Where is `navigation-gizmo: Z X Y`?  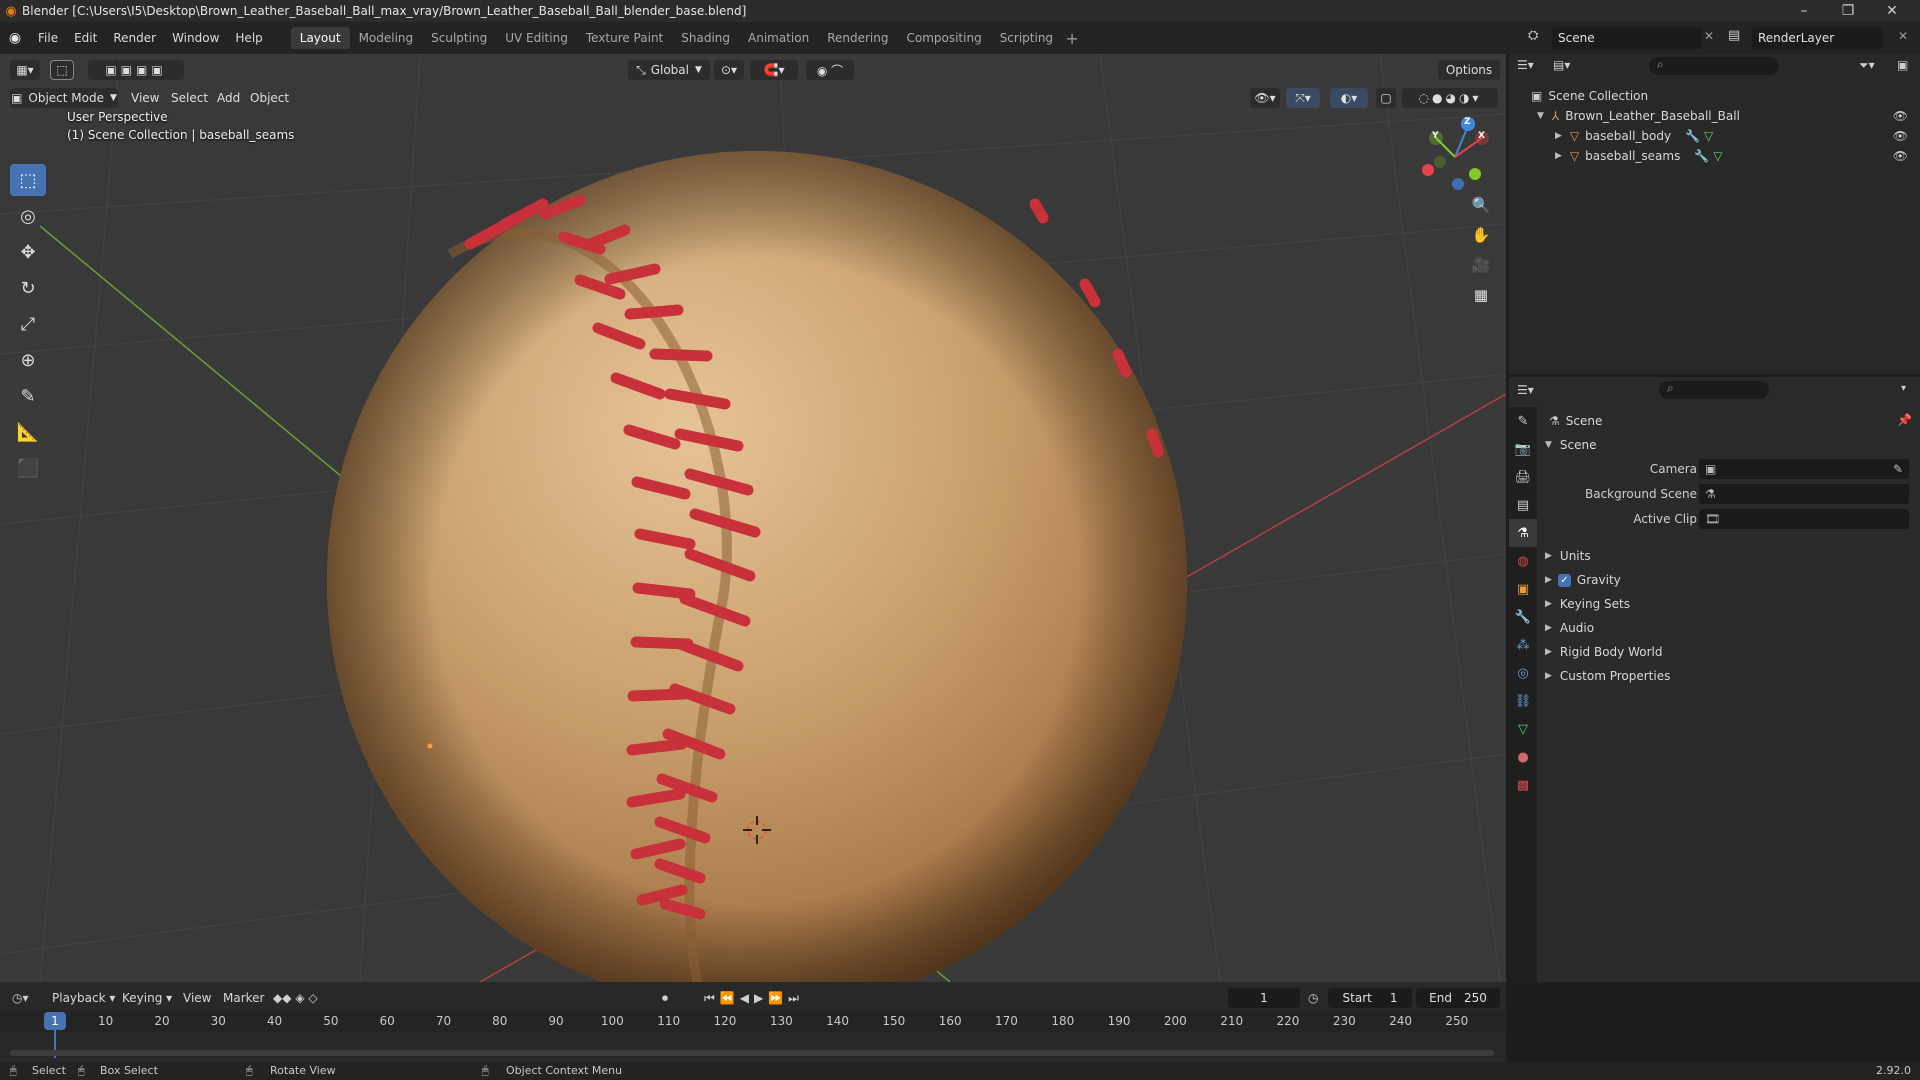
navigation-gizmo: Z X Y is located at coordinates (1460, 152).